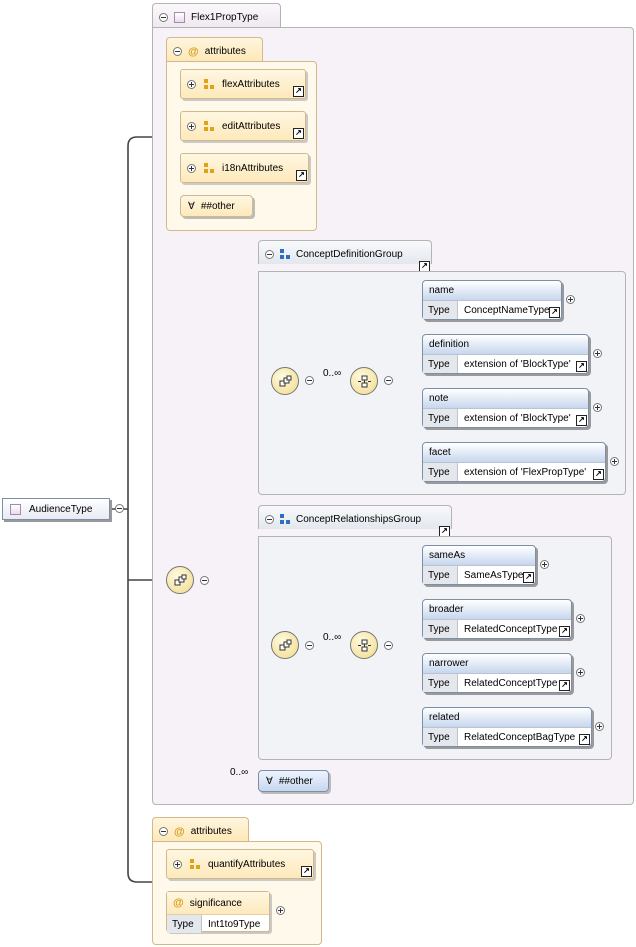 The width and height of the screenshot is (636, 947). Describe the element at coordinates (253, 168) in the screenshot. I see `attribute-group-label: i18nAttributes` at that location.